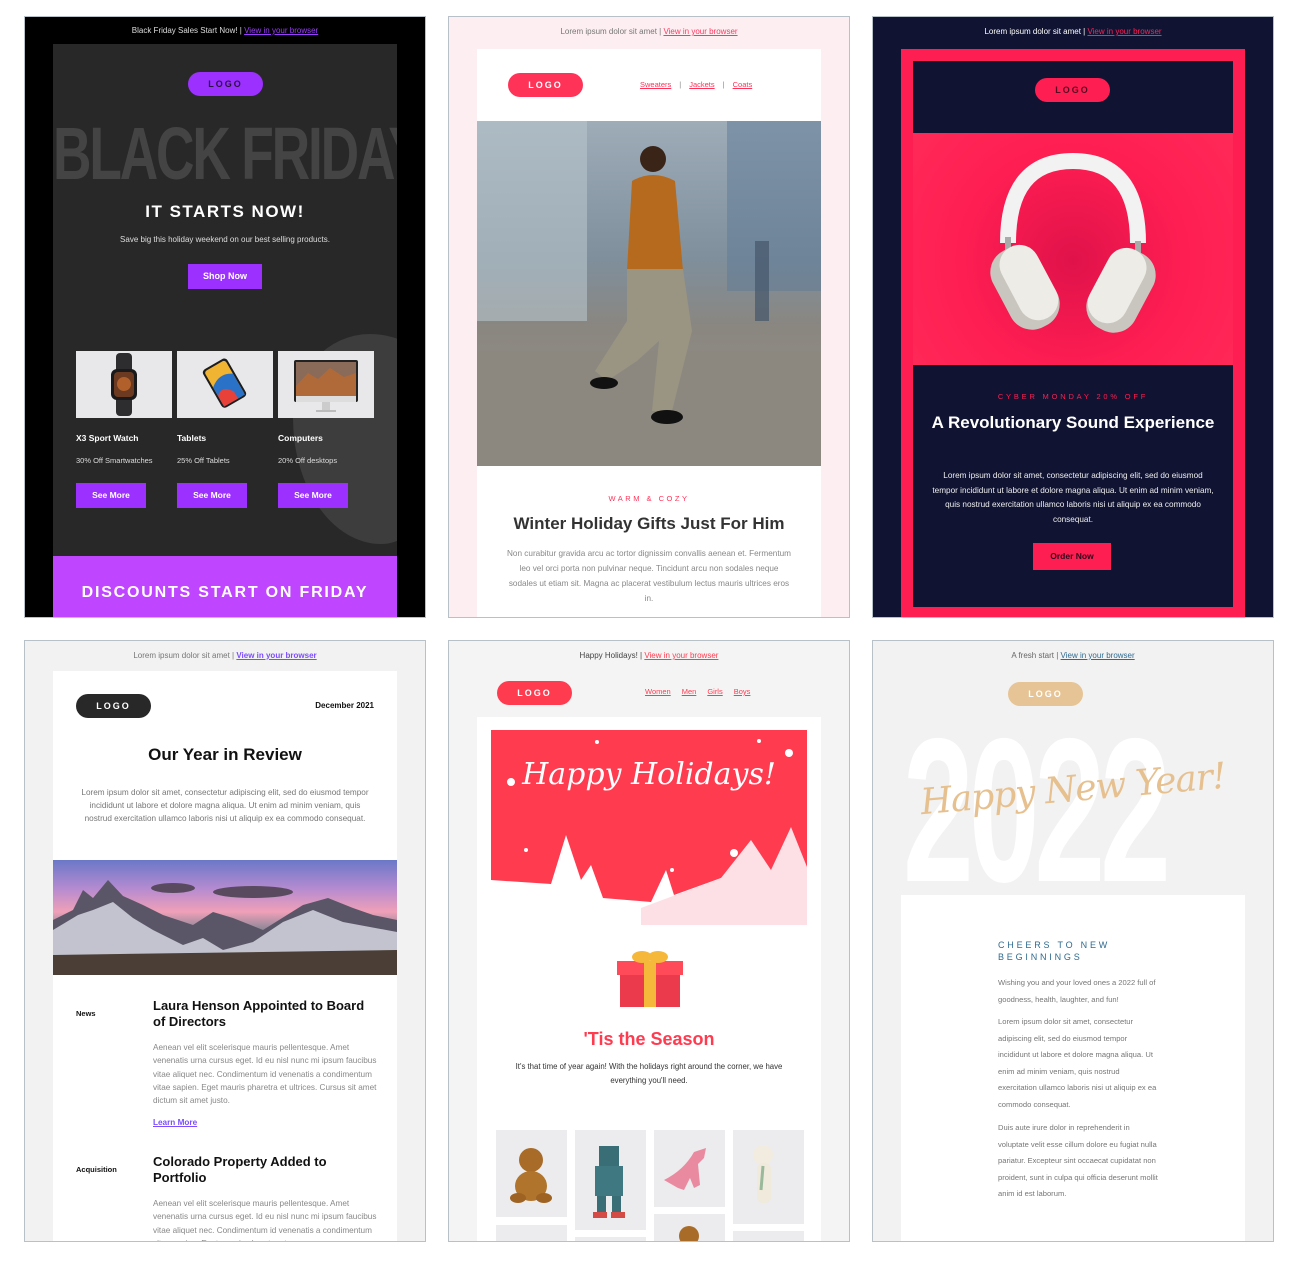 The image size is (1298, 1274). Describe the element at coordinates (326, 384) in the screenshot. I see `desktop-computer-image` at that location.